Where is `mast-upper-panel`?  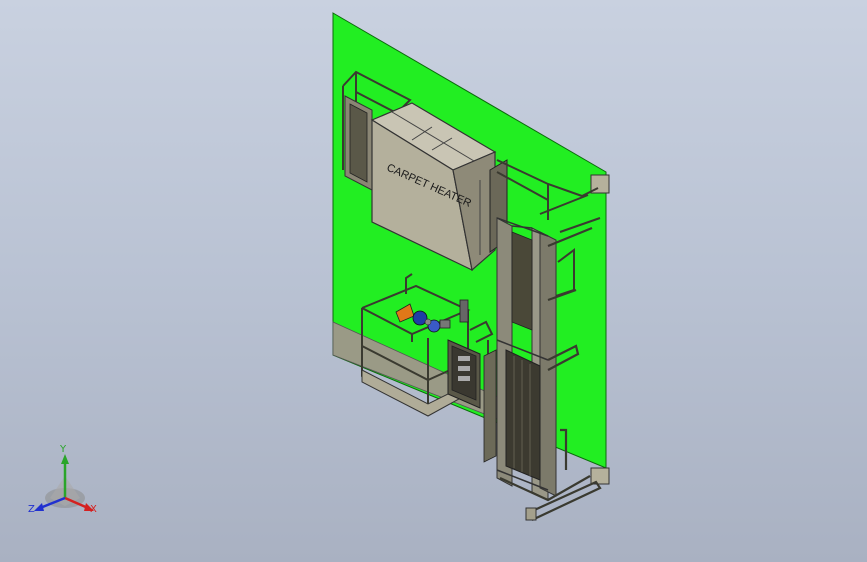
mast-upper-panel is located at coordinates (522, 281).